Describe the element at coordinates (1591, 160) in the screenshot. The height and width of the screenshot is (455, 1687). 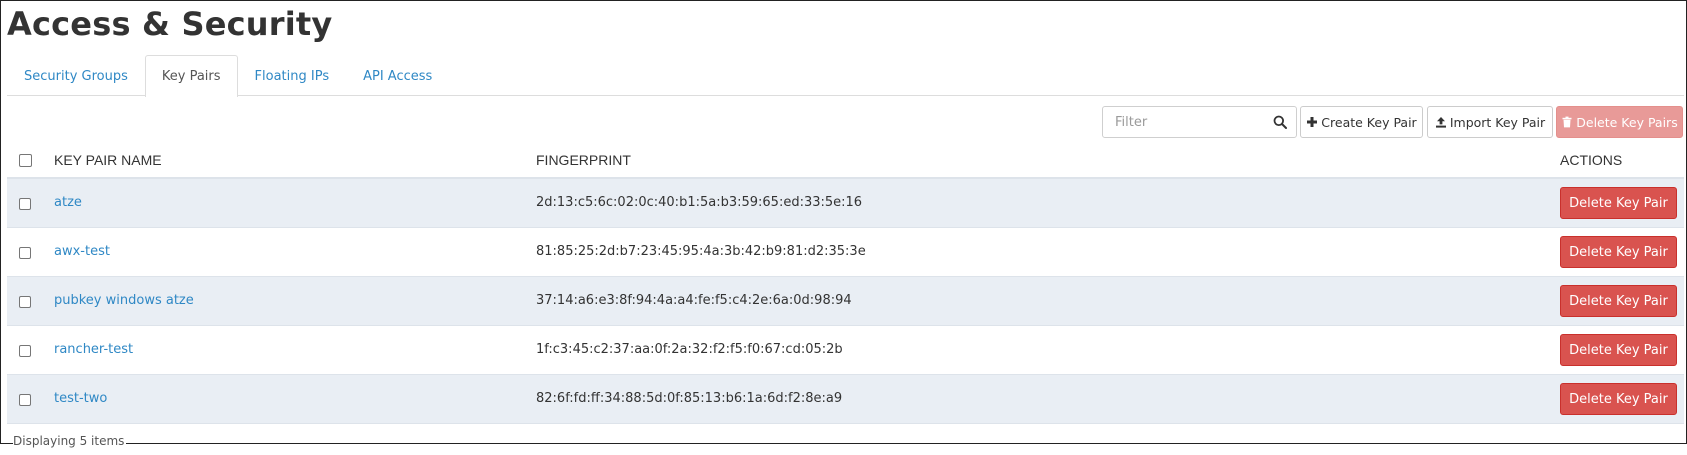
I see `column-header-actions: ACTIONS` at that location.